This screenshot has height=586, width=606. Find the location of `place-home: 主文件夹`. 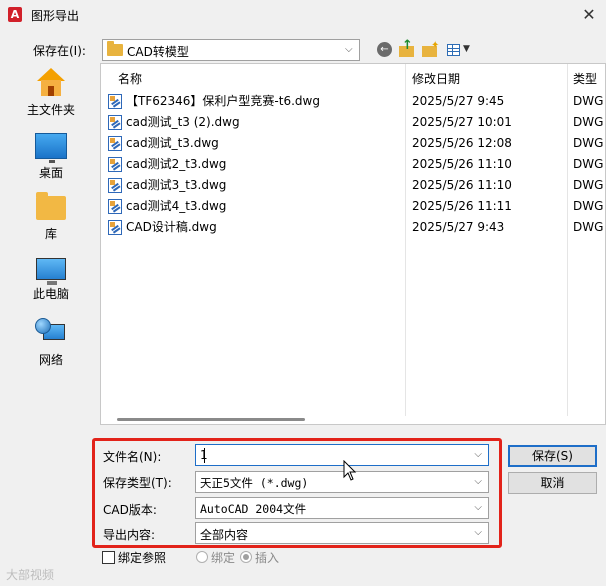

place-home: 主文件夹 is located at coordinates (51, 93).